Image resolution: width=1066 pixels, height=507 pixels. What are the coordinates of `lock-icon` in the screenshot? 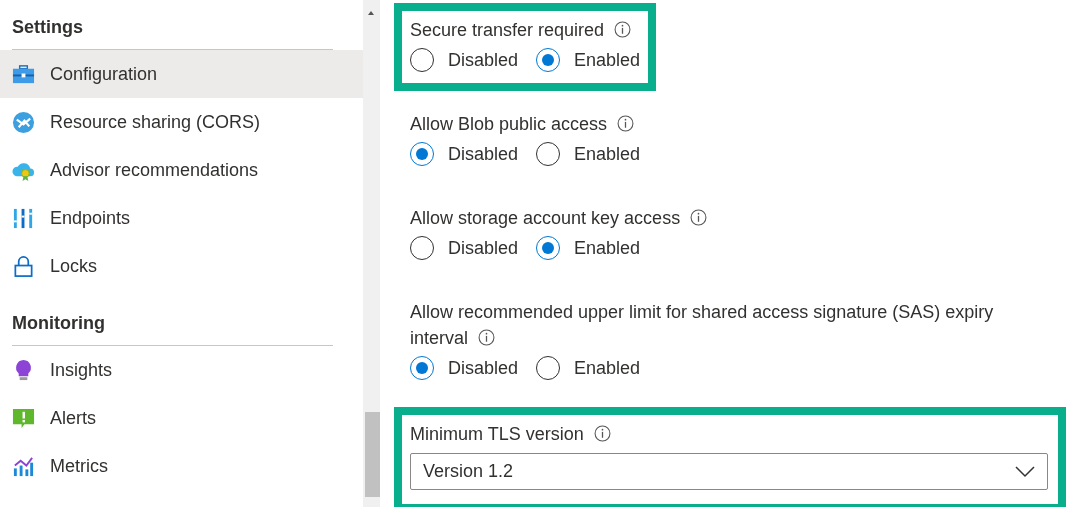 It's located at (23, 266).